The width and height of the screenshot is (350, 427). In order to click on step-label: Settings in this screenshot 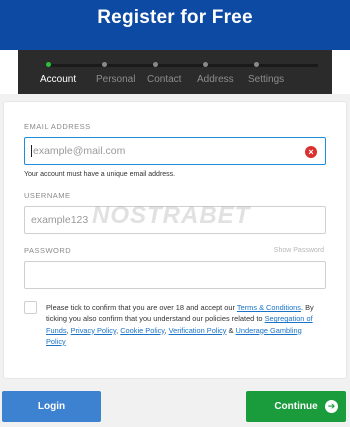, I will do `click(266, 79)`.